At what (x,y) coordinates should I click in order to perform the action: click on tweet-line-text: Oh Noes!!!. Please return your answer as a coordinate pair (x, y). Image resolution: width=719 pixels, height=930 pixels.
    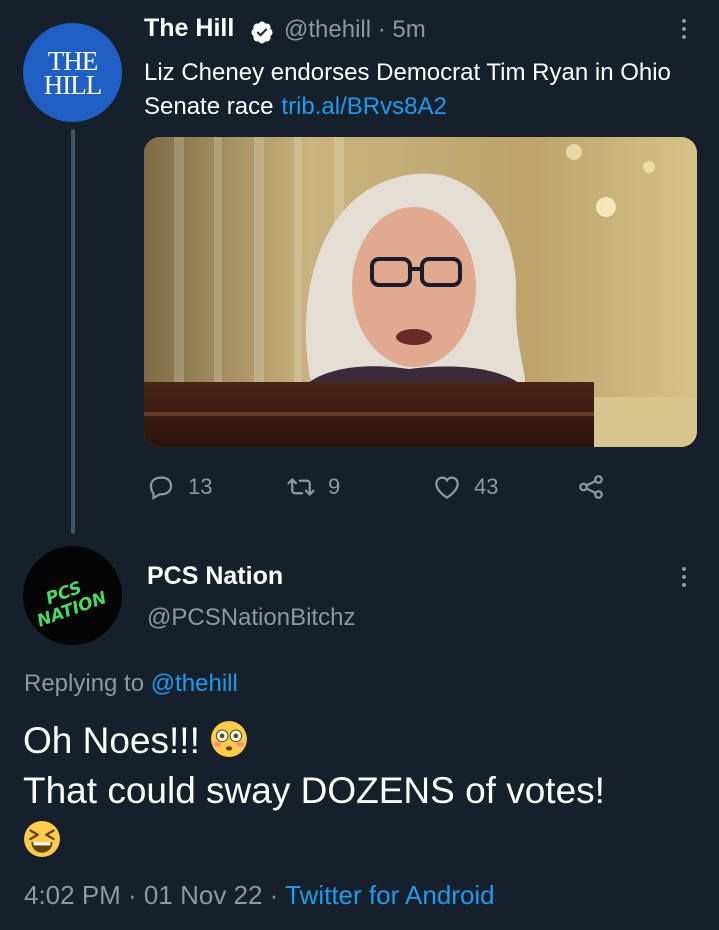
    Looking at the image, I should click on (111, 740).